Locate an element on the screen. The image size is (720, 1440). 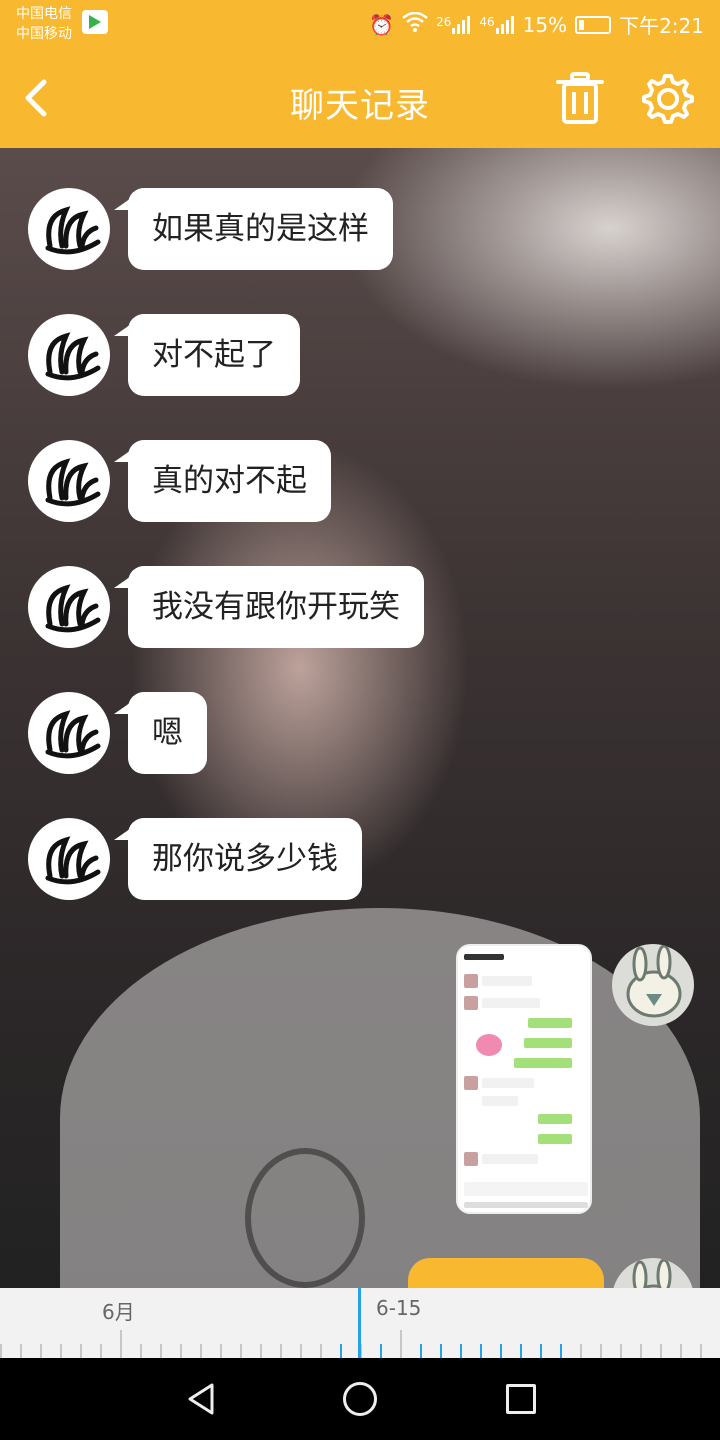
message-bubble: 那你说多少钱 is located at coordinates (238, 859).